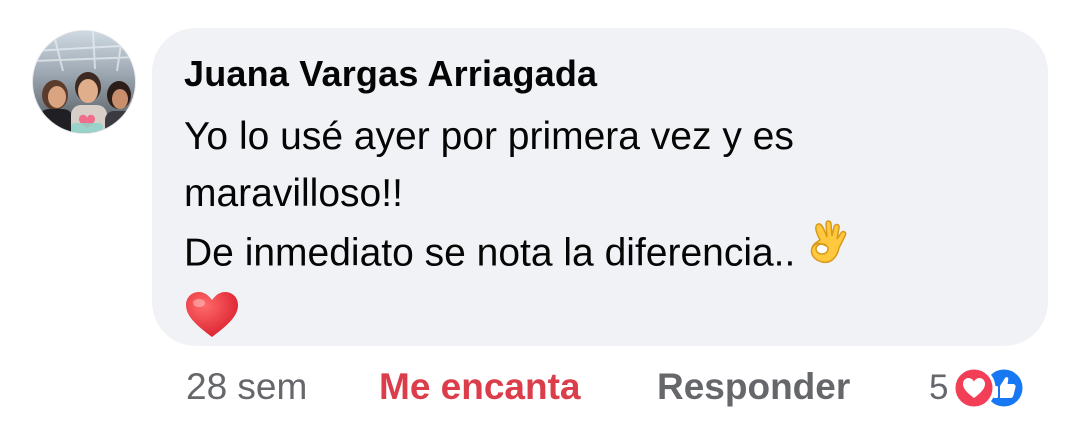 The width and height of the screenshot is (1080, 433). Describe the element at coordinates (600, 321) in the screenshot. I see `comment-text-line-4-row` at that location.